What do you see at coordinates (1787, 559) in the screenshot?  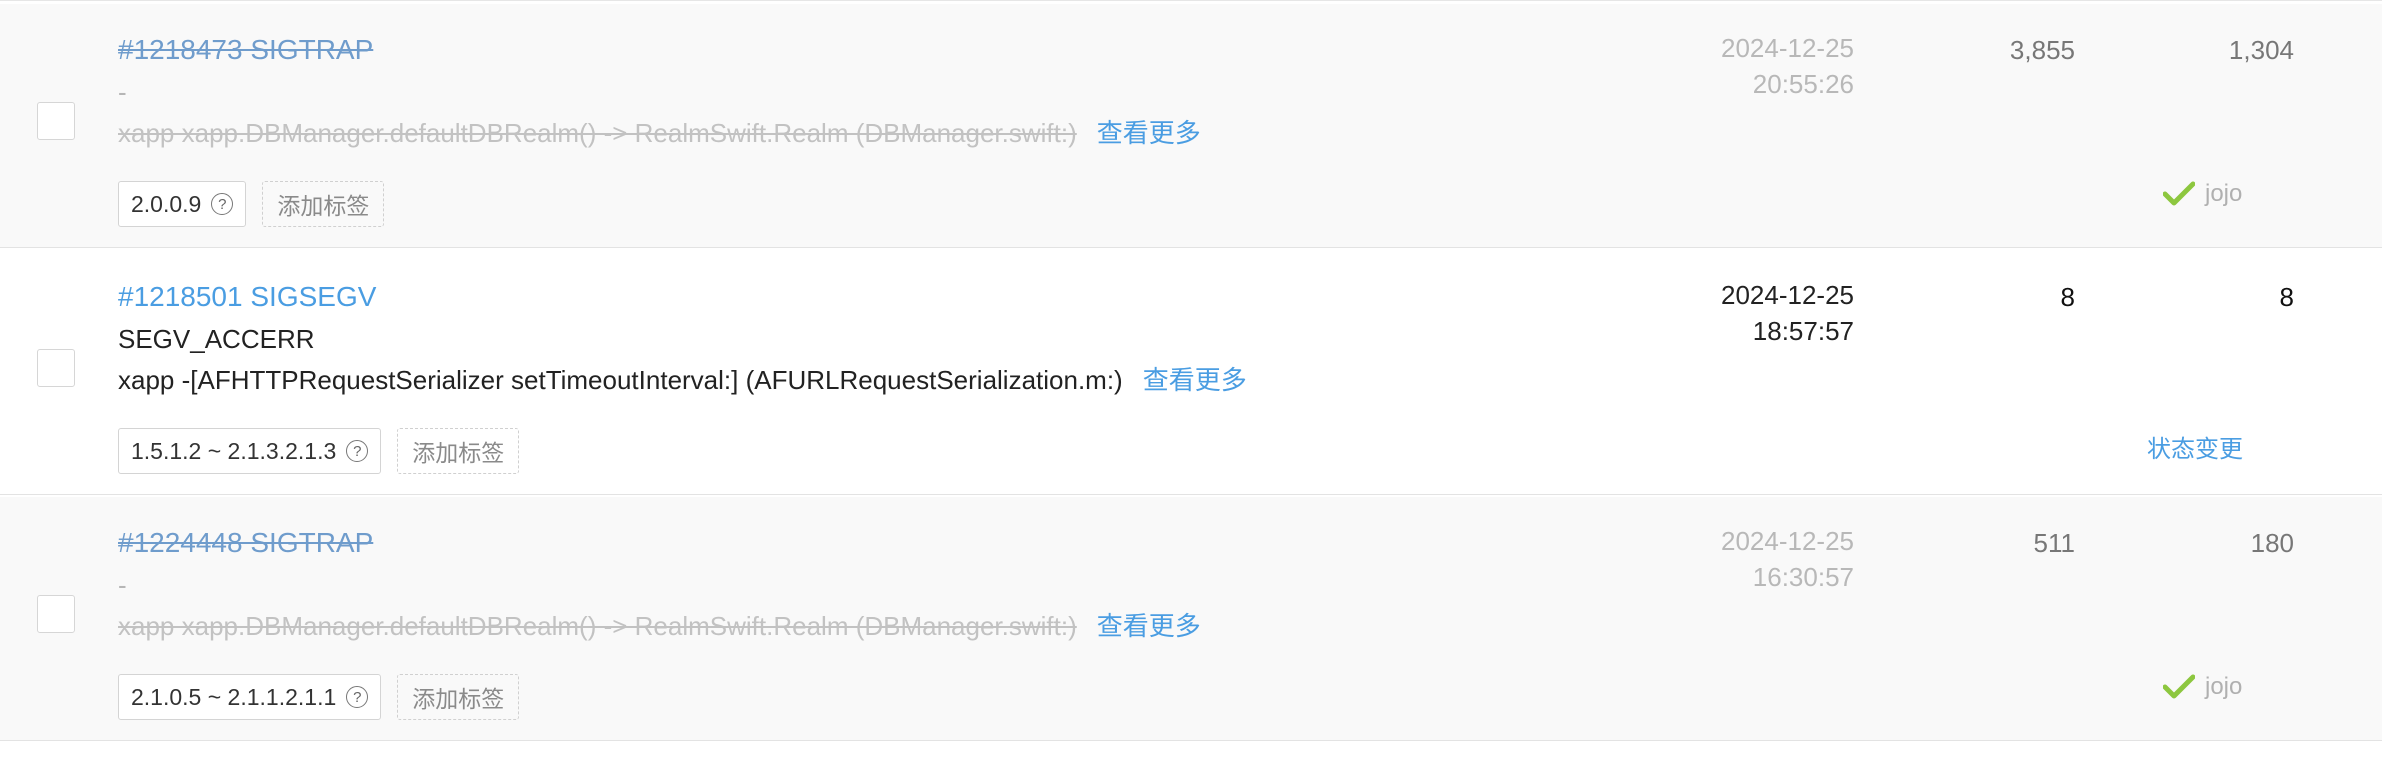 I see `last-occurrence-time: 2024-12-25 16:30:57` at bounding box center [1787, 559].